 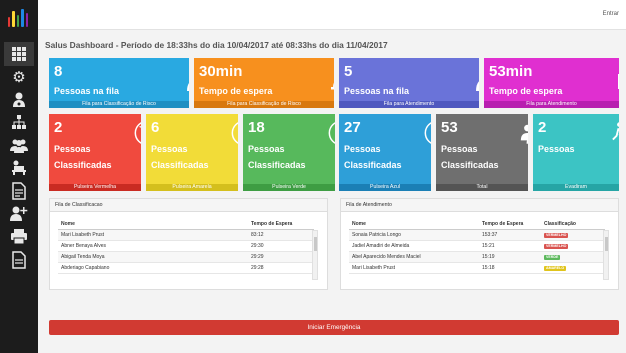 I want to click on stat-footer: Pulseira Azul, so click(x=385, y=187).